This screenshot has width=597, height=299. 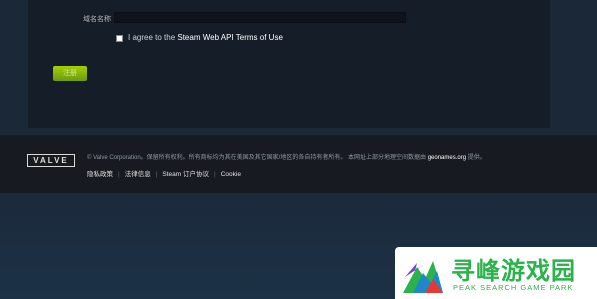 I want to click on valve-logo: VALVE, so click(x=51, y=160).